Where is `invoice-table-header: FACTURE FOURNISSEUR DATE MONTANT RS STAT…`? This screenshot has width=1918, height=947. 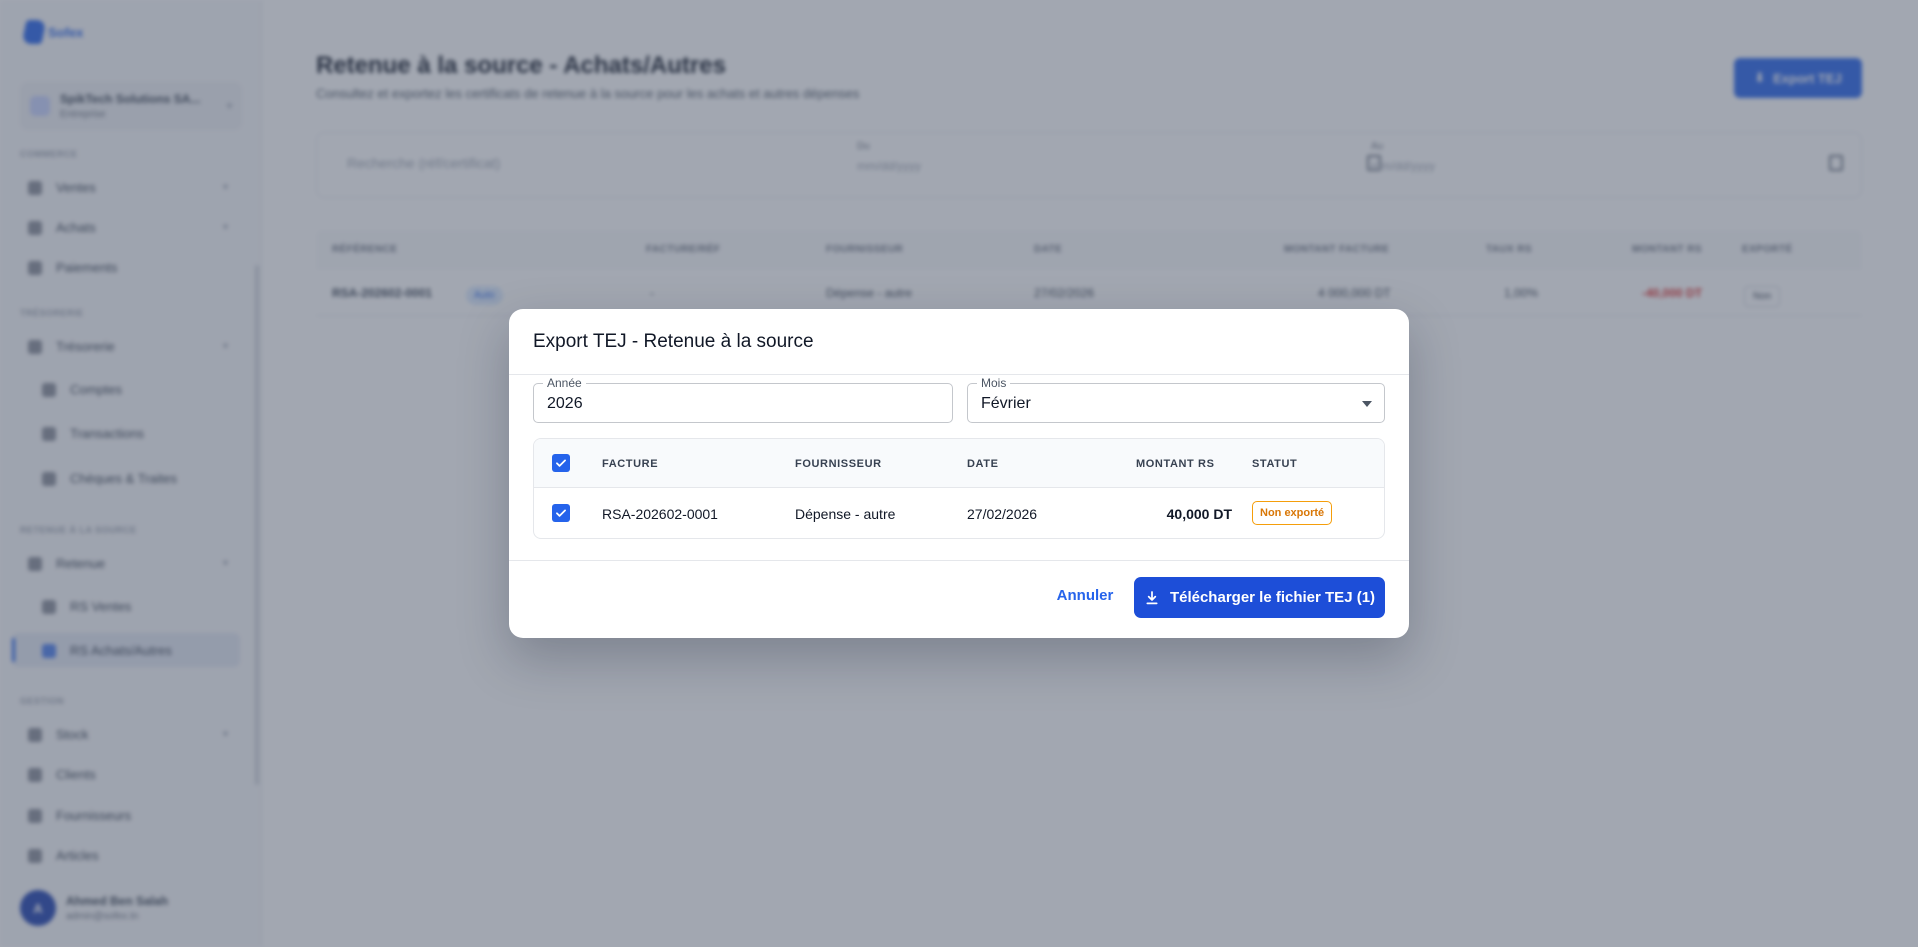
invoice-table-header: FACTURE FOURNISSEUR DATE MONTANT RS STAT… is located at coordinates (959, 463).